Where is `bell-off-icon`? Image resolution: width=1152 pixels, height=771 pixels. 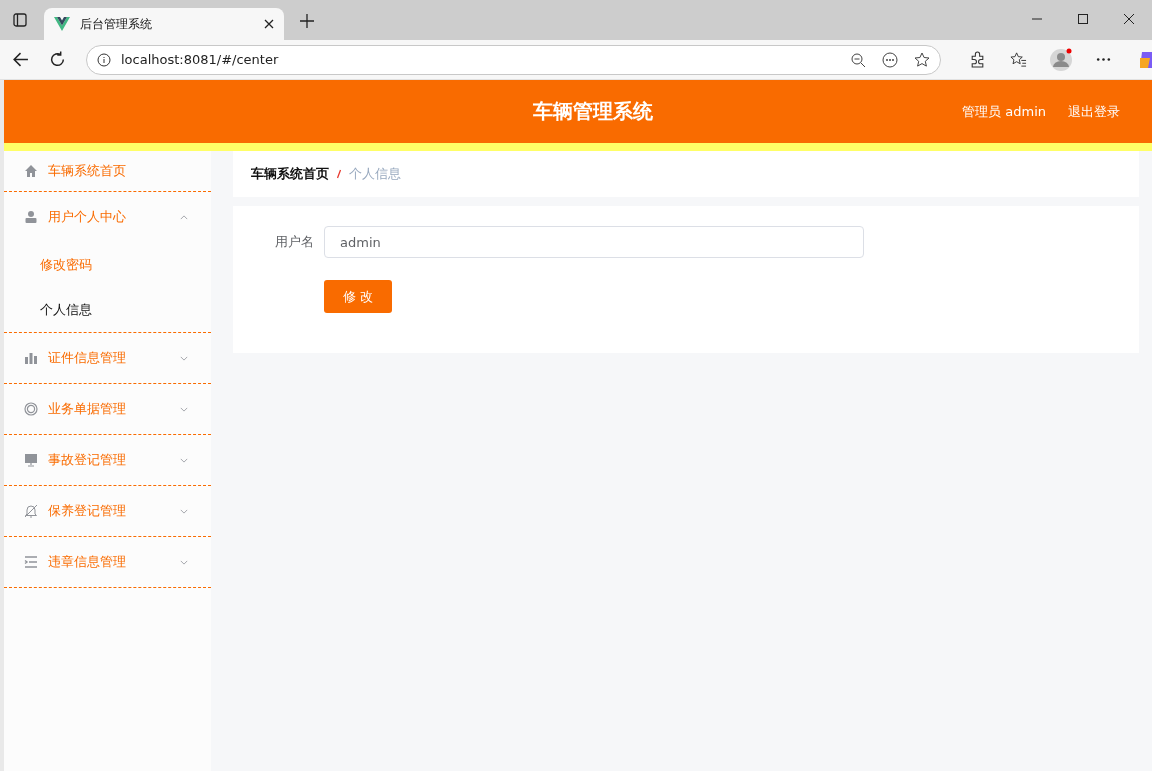
bell-off-icon is located at coordinates (31, 511).